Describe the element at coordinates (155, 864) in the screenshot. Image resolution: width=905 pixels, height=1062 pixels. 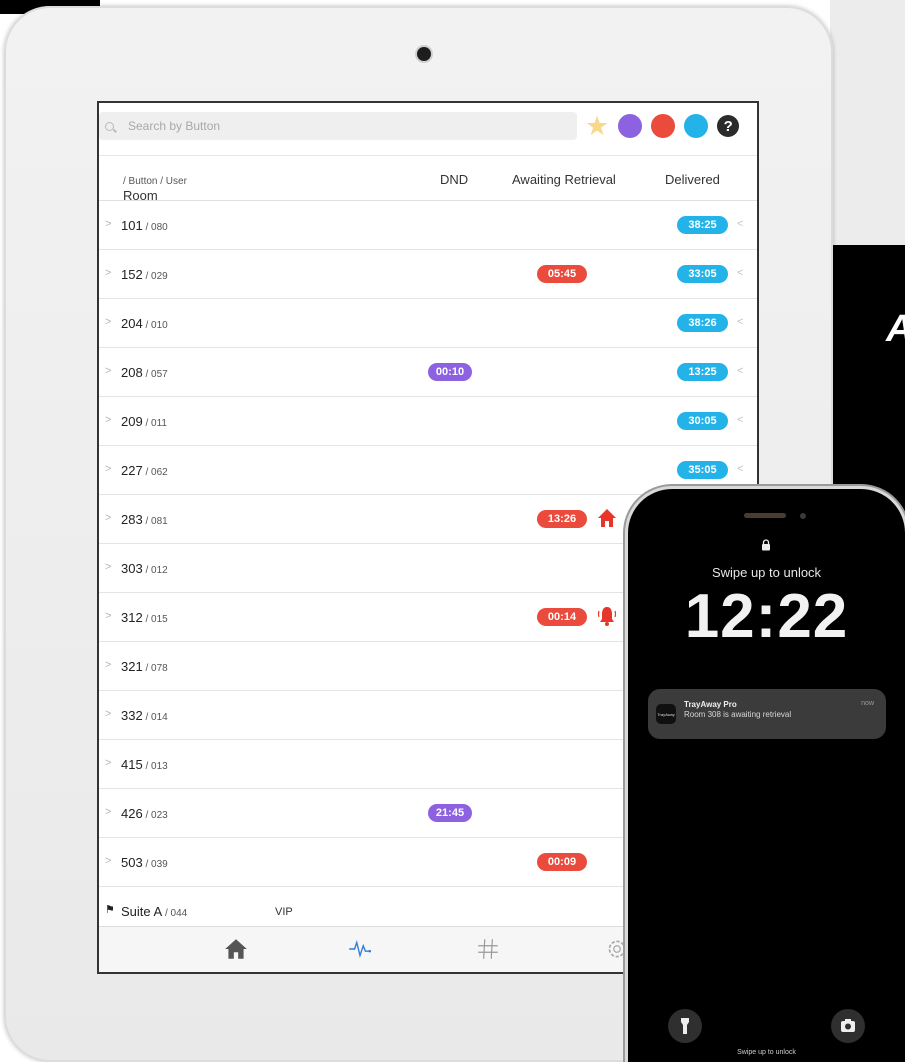
I see `button-number: / 039` at that location.